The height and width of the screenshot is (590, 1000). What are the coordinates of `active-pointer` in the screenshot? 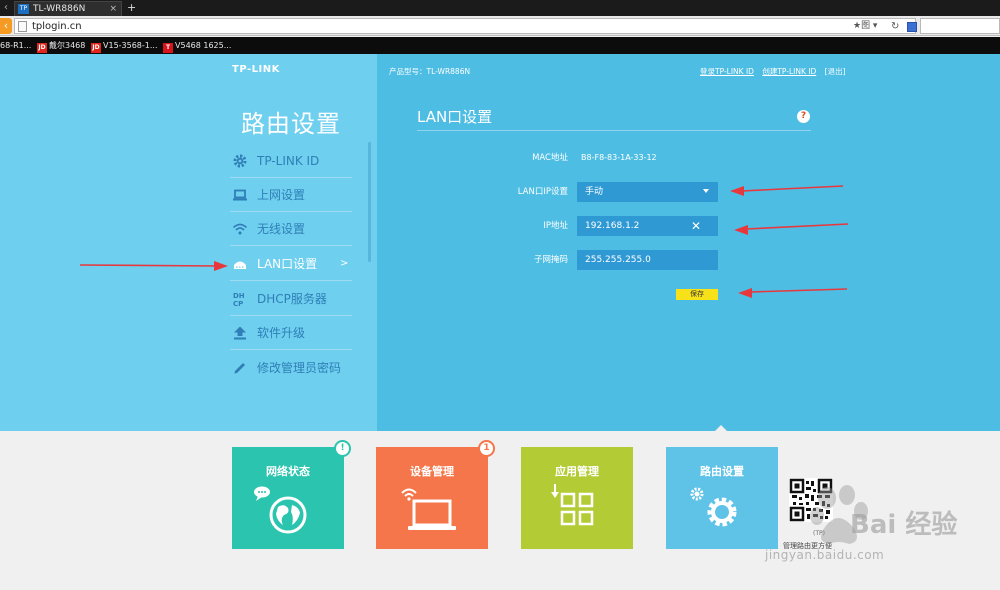 It's located at (721, 428).